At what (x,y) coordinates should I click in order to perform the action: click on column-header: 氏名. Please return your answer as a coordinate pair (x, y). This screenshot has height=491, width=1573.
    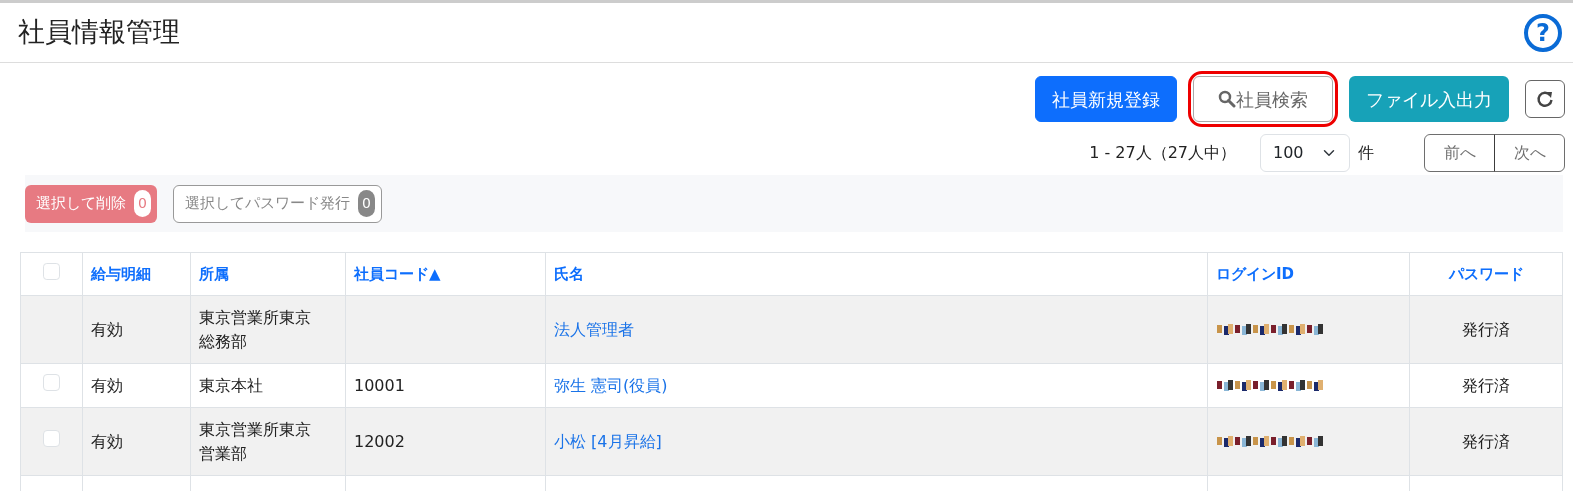
    Looking at the image, I should click on (569, 273).